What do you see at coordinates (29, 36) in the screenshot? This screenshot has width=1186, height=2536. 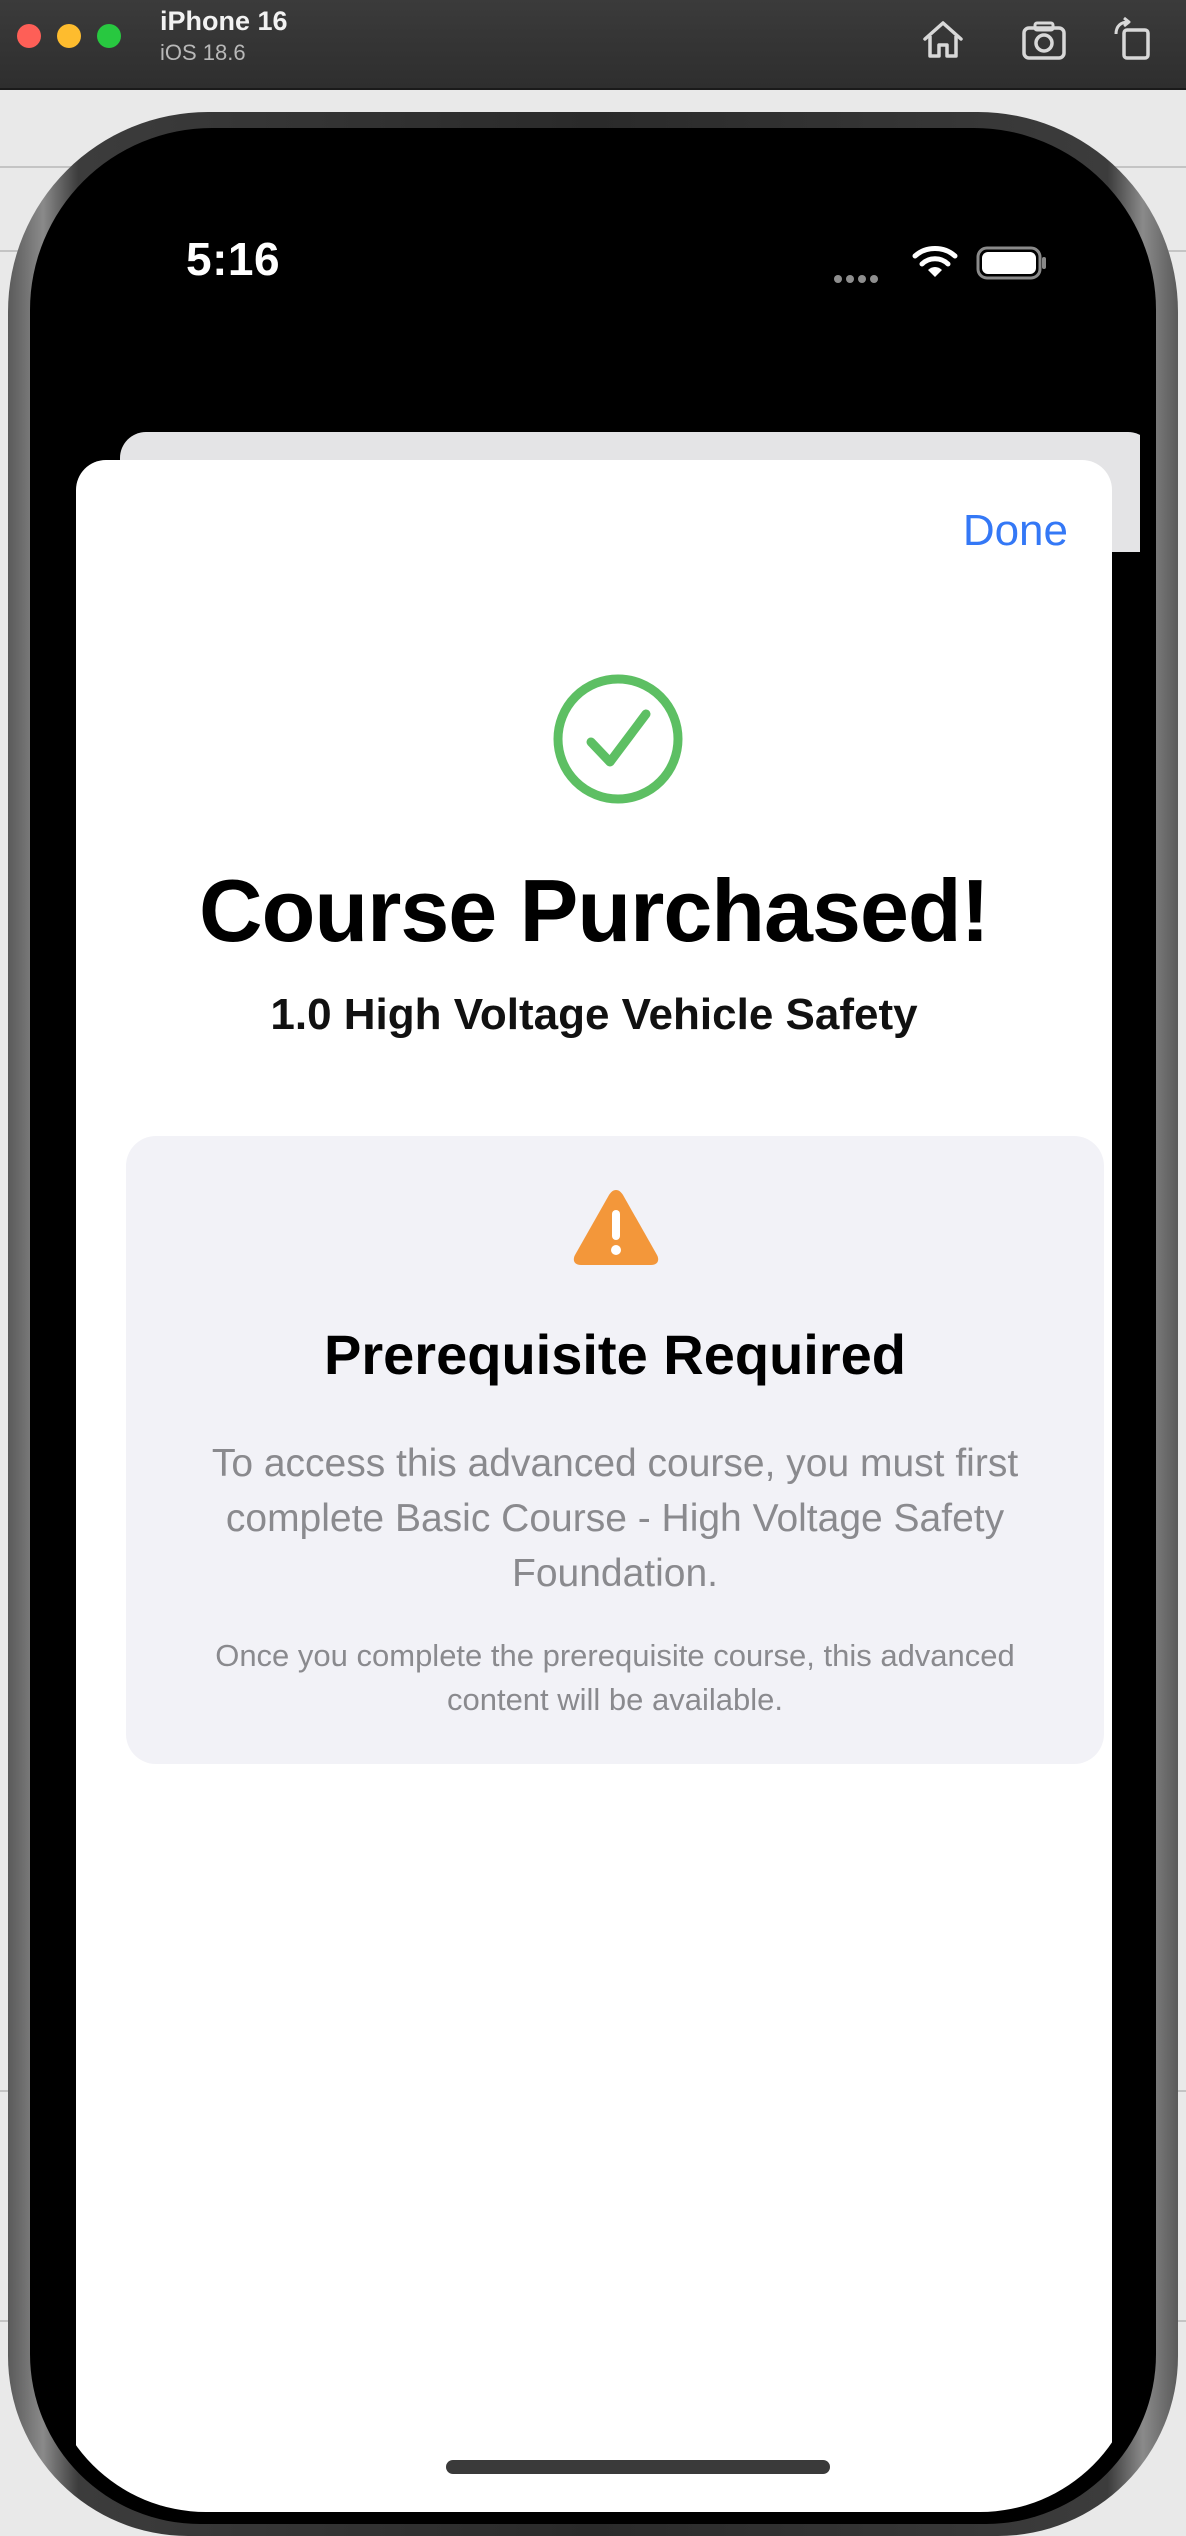 I see `window-close-button` at bounding box center [29, 36].